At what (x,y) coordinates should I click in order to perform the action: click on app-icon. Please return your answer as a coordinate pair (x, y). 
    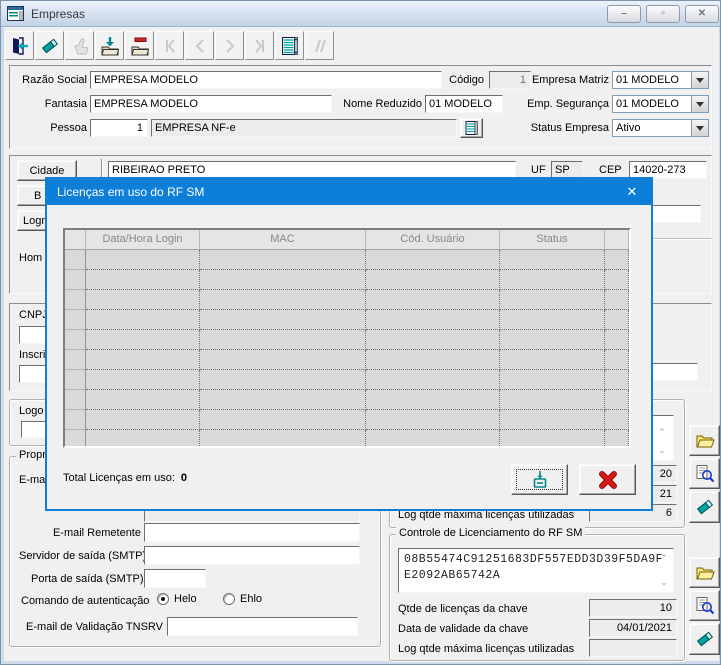
    Looking at the image, I should click on (15, 13).